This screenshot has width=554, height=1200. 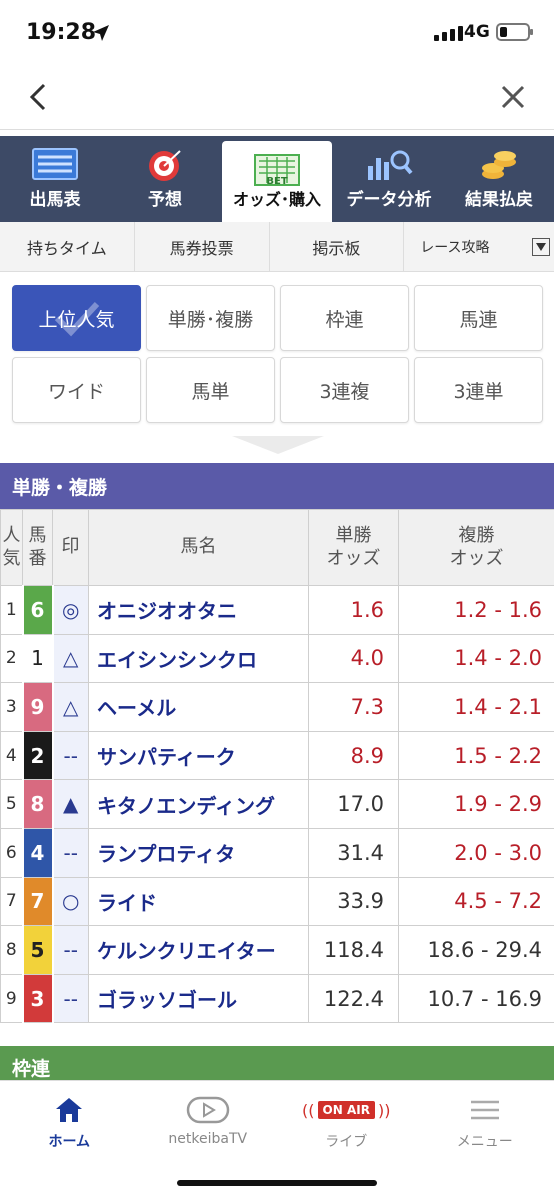 What do you see at coordinates (278, 445) in the screenshot?
I see `filter-pointer` at bounding box center [278, 445].